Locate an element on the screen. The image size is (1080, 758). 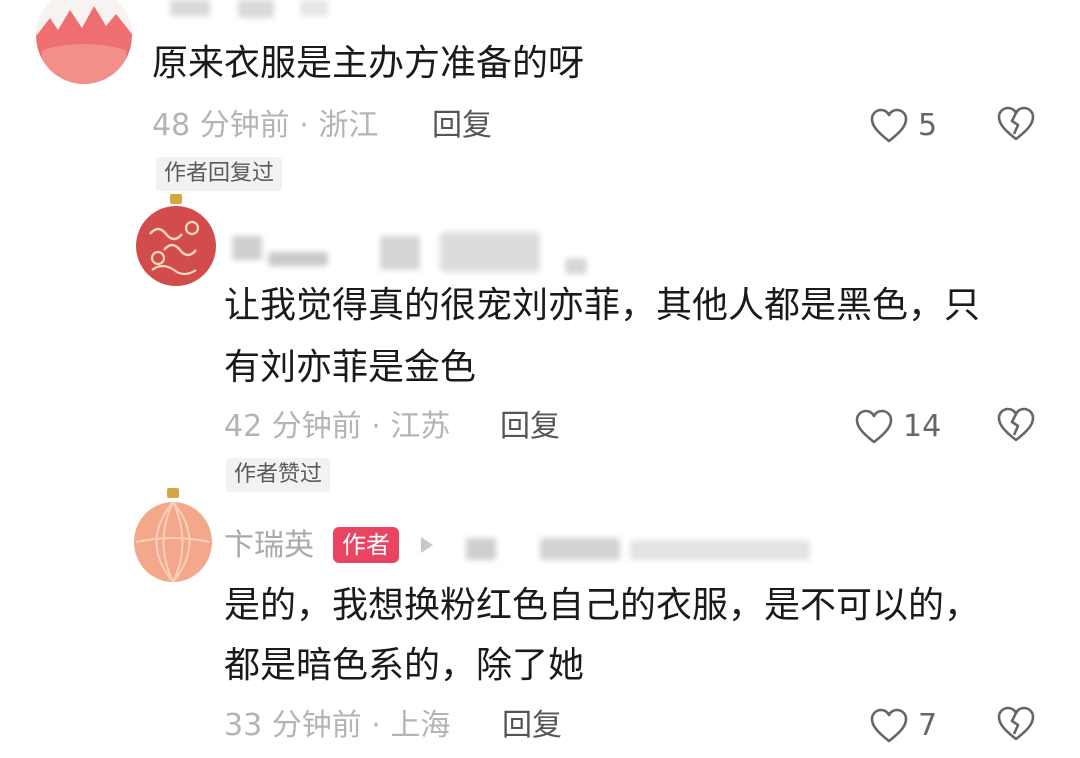
comment-meta: 33 分钟前 · 上海 is located at coordinates (337, 726).